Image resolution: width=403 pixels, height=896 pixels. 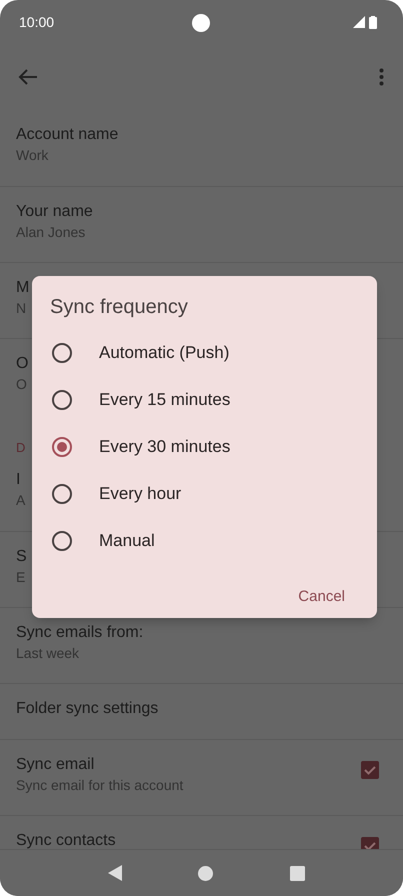 What do you see at coordinates (119, 307) in the screenshot?
I see `dialog-title: Sync frequency` at bounding box center [119, 307].